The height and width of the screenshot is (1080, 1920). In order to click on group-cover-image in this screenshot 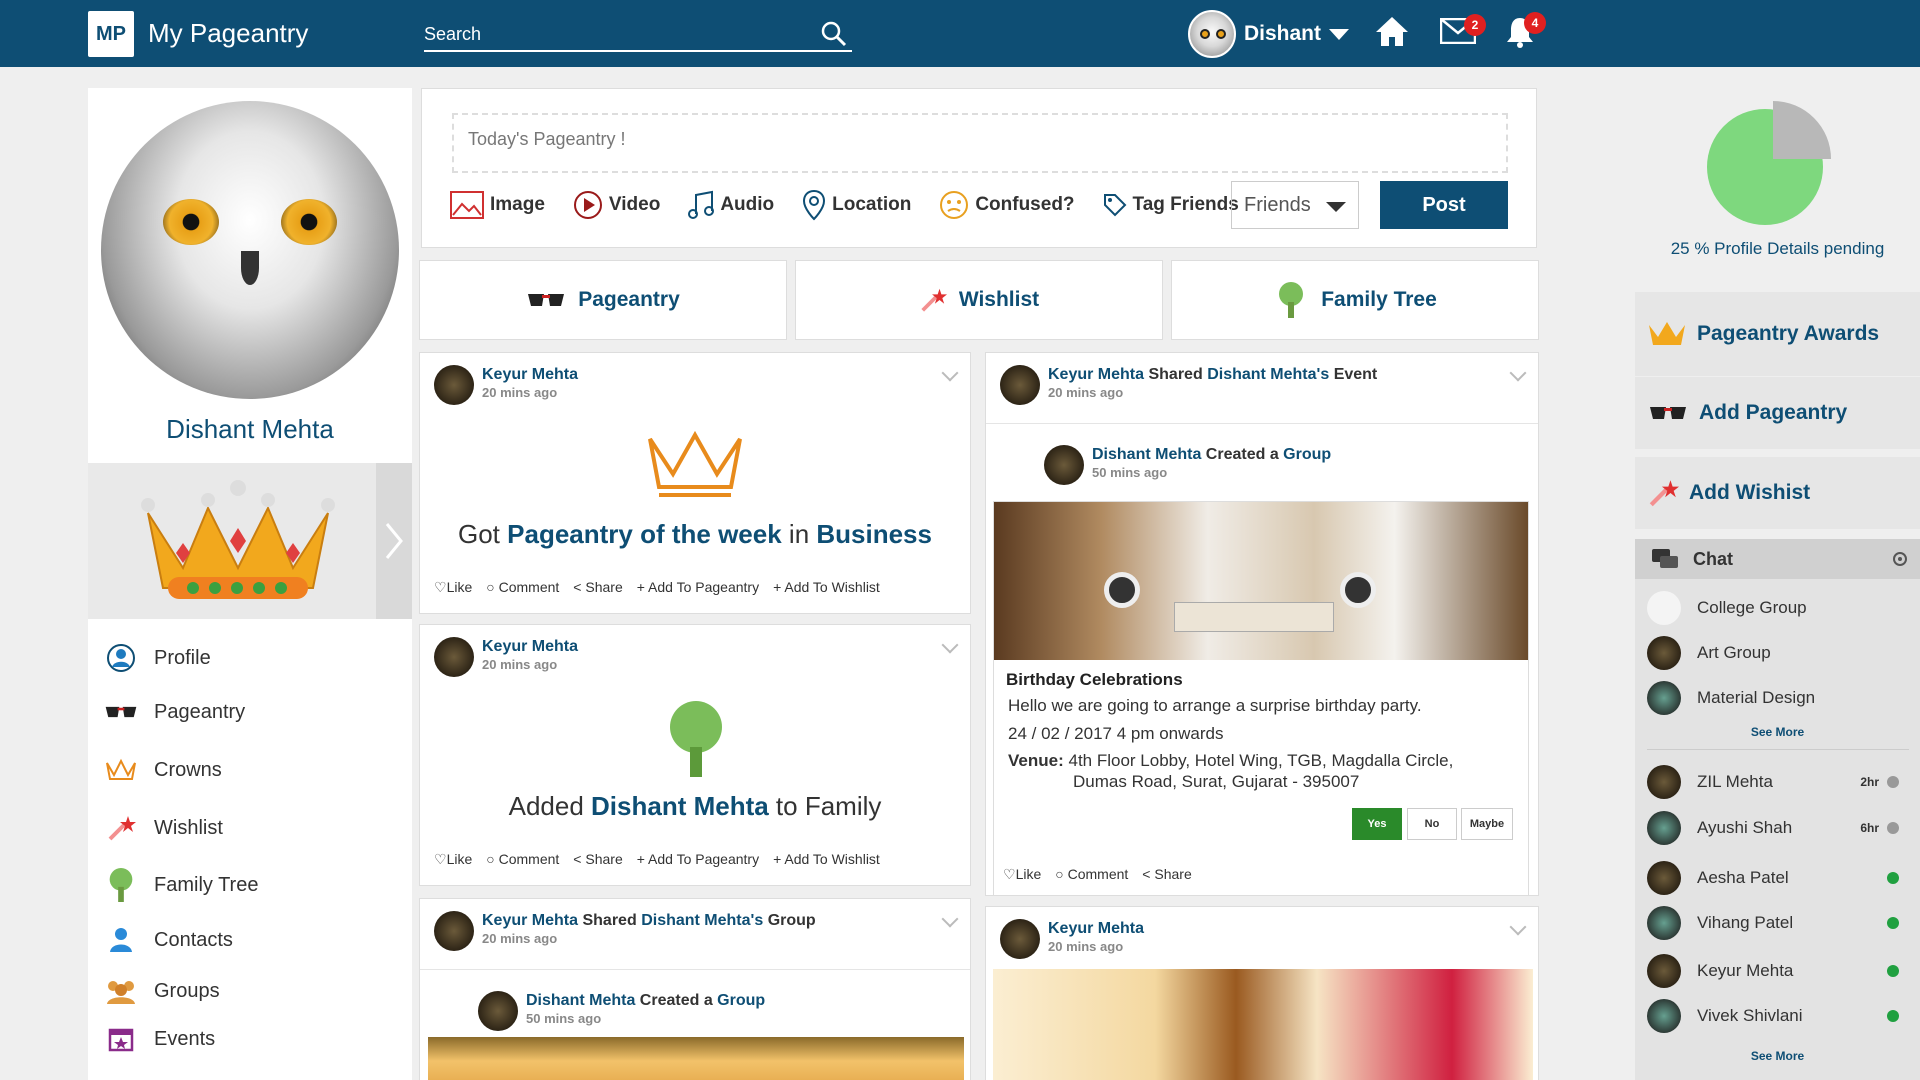, I will do `click(696, 1058)`.